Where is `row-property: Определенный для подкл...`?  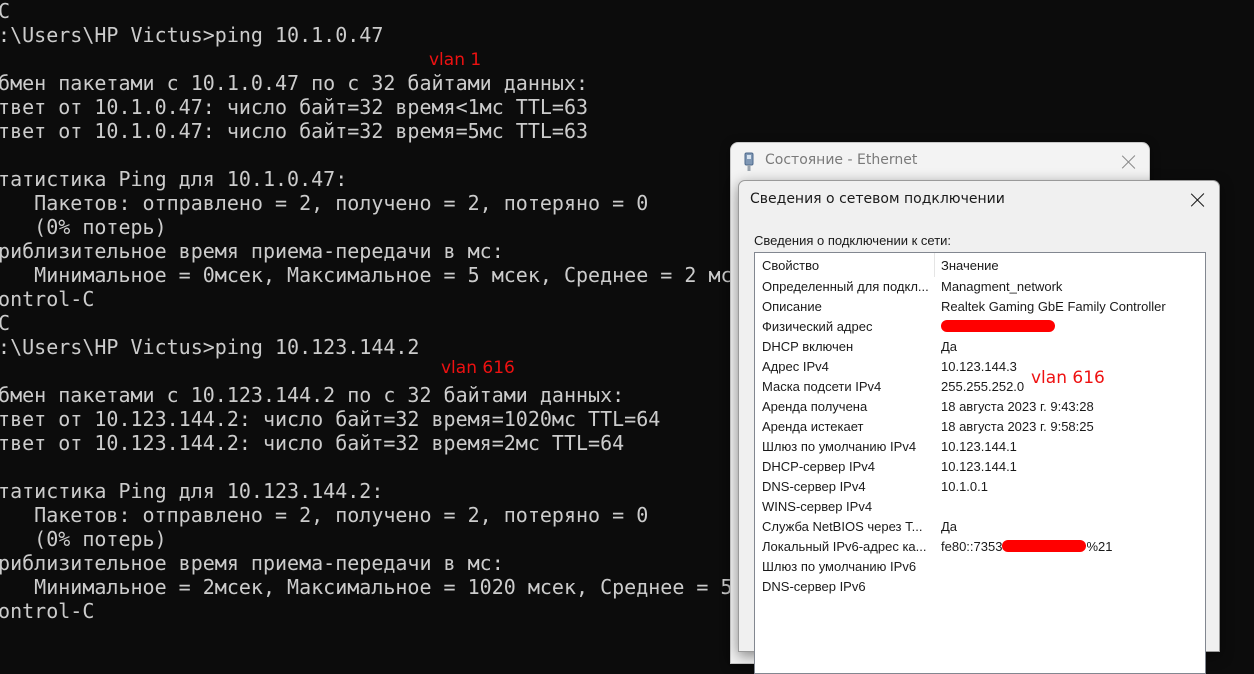 row-property: Определенный для подкл... is located at coordinates (845, 286).